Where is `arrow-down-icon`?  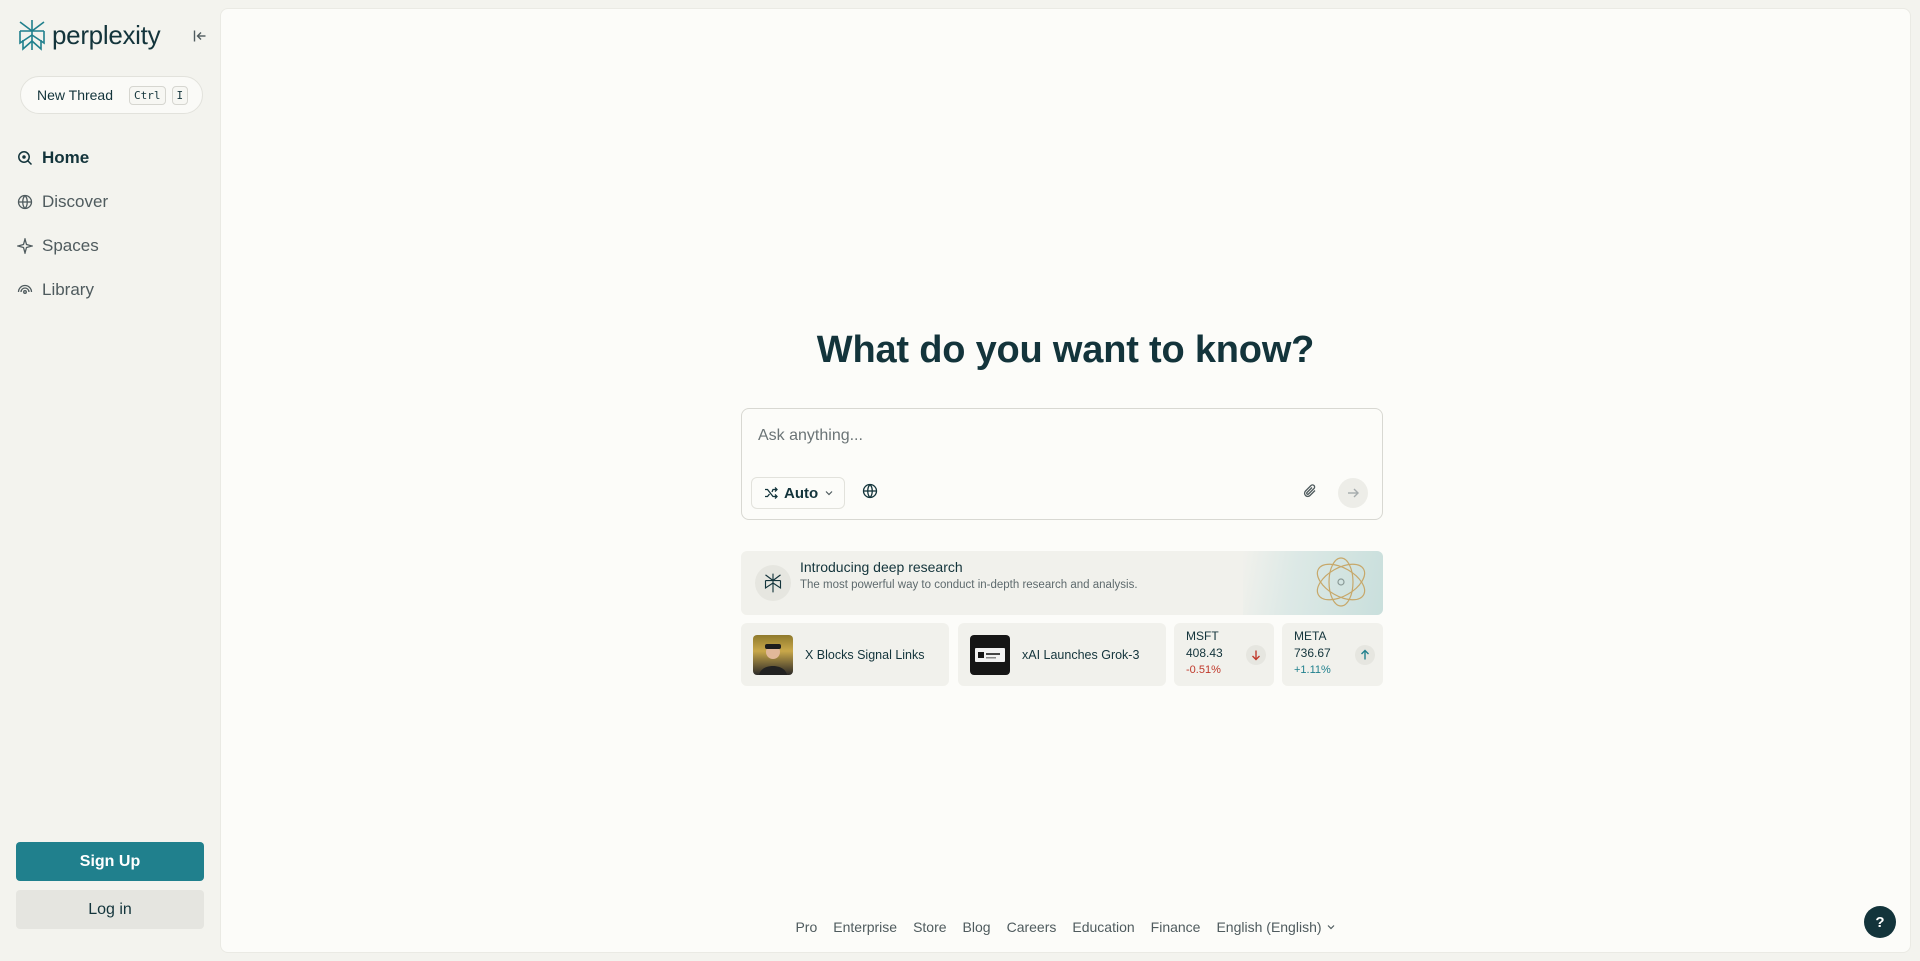
arrow-down-icon is located at coordinates (1256, 655).